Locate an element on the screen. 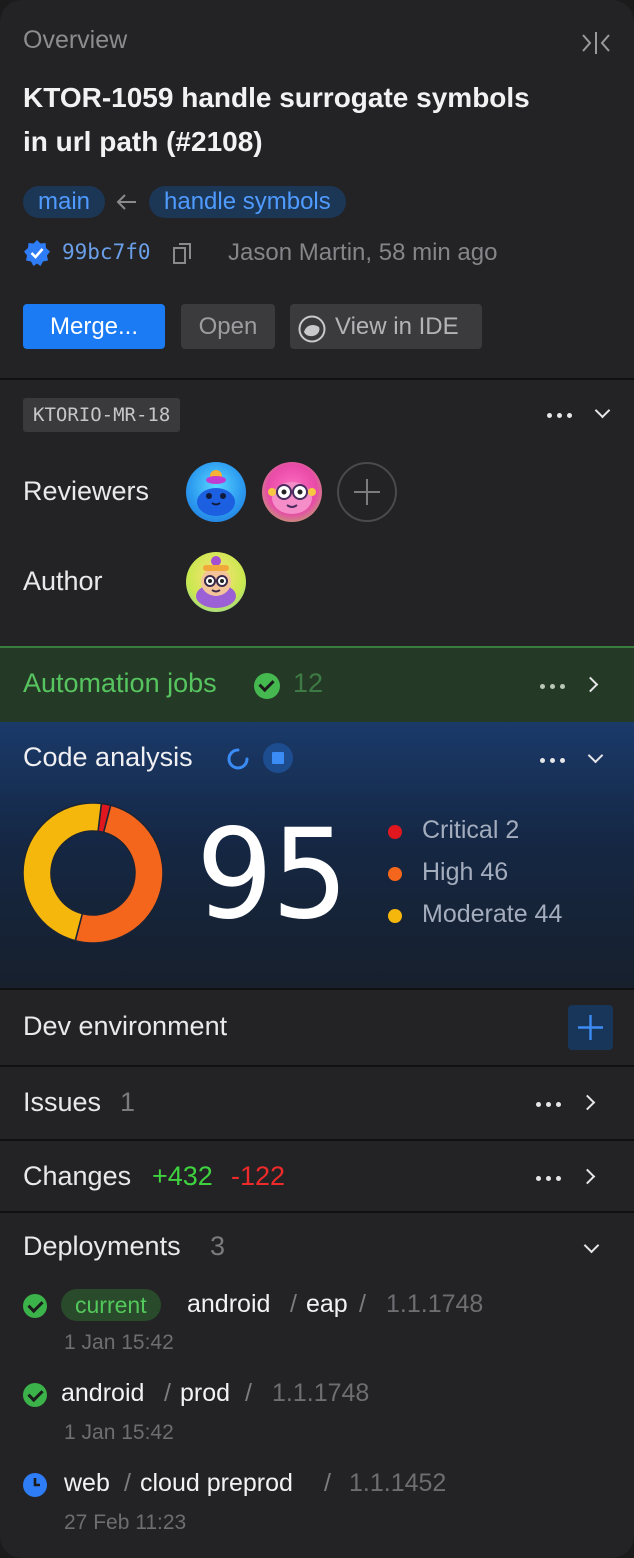 The height and width of the screenshot is (1558, 634). source-branch-badge: handle symbols is located at coordinates (247, 202).